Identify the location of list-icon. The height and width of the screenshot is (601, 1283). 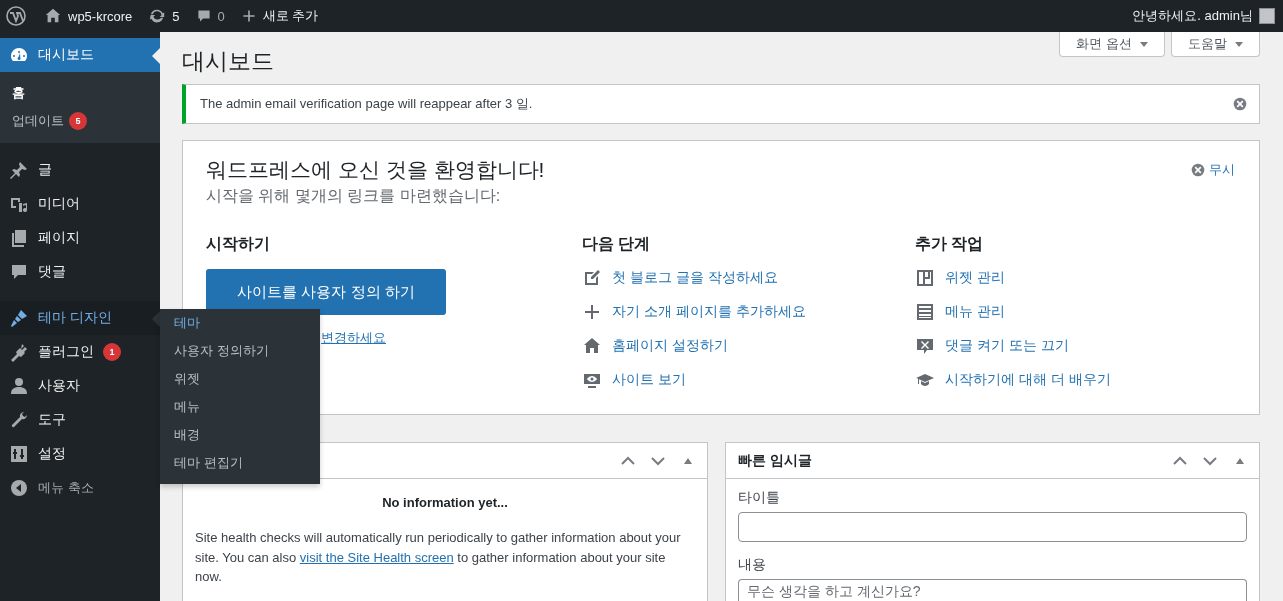
(925, 312).